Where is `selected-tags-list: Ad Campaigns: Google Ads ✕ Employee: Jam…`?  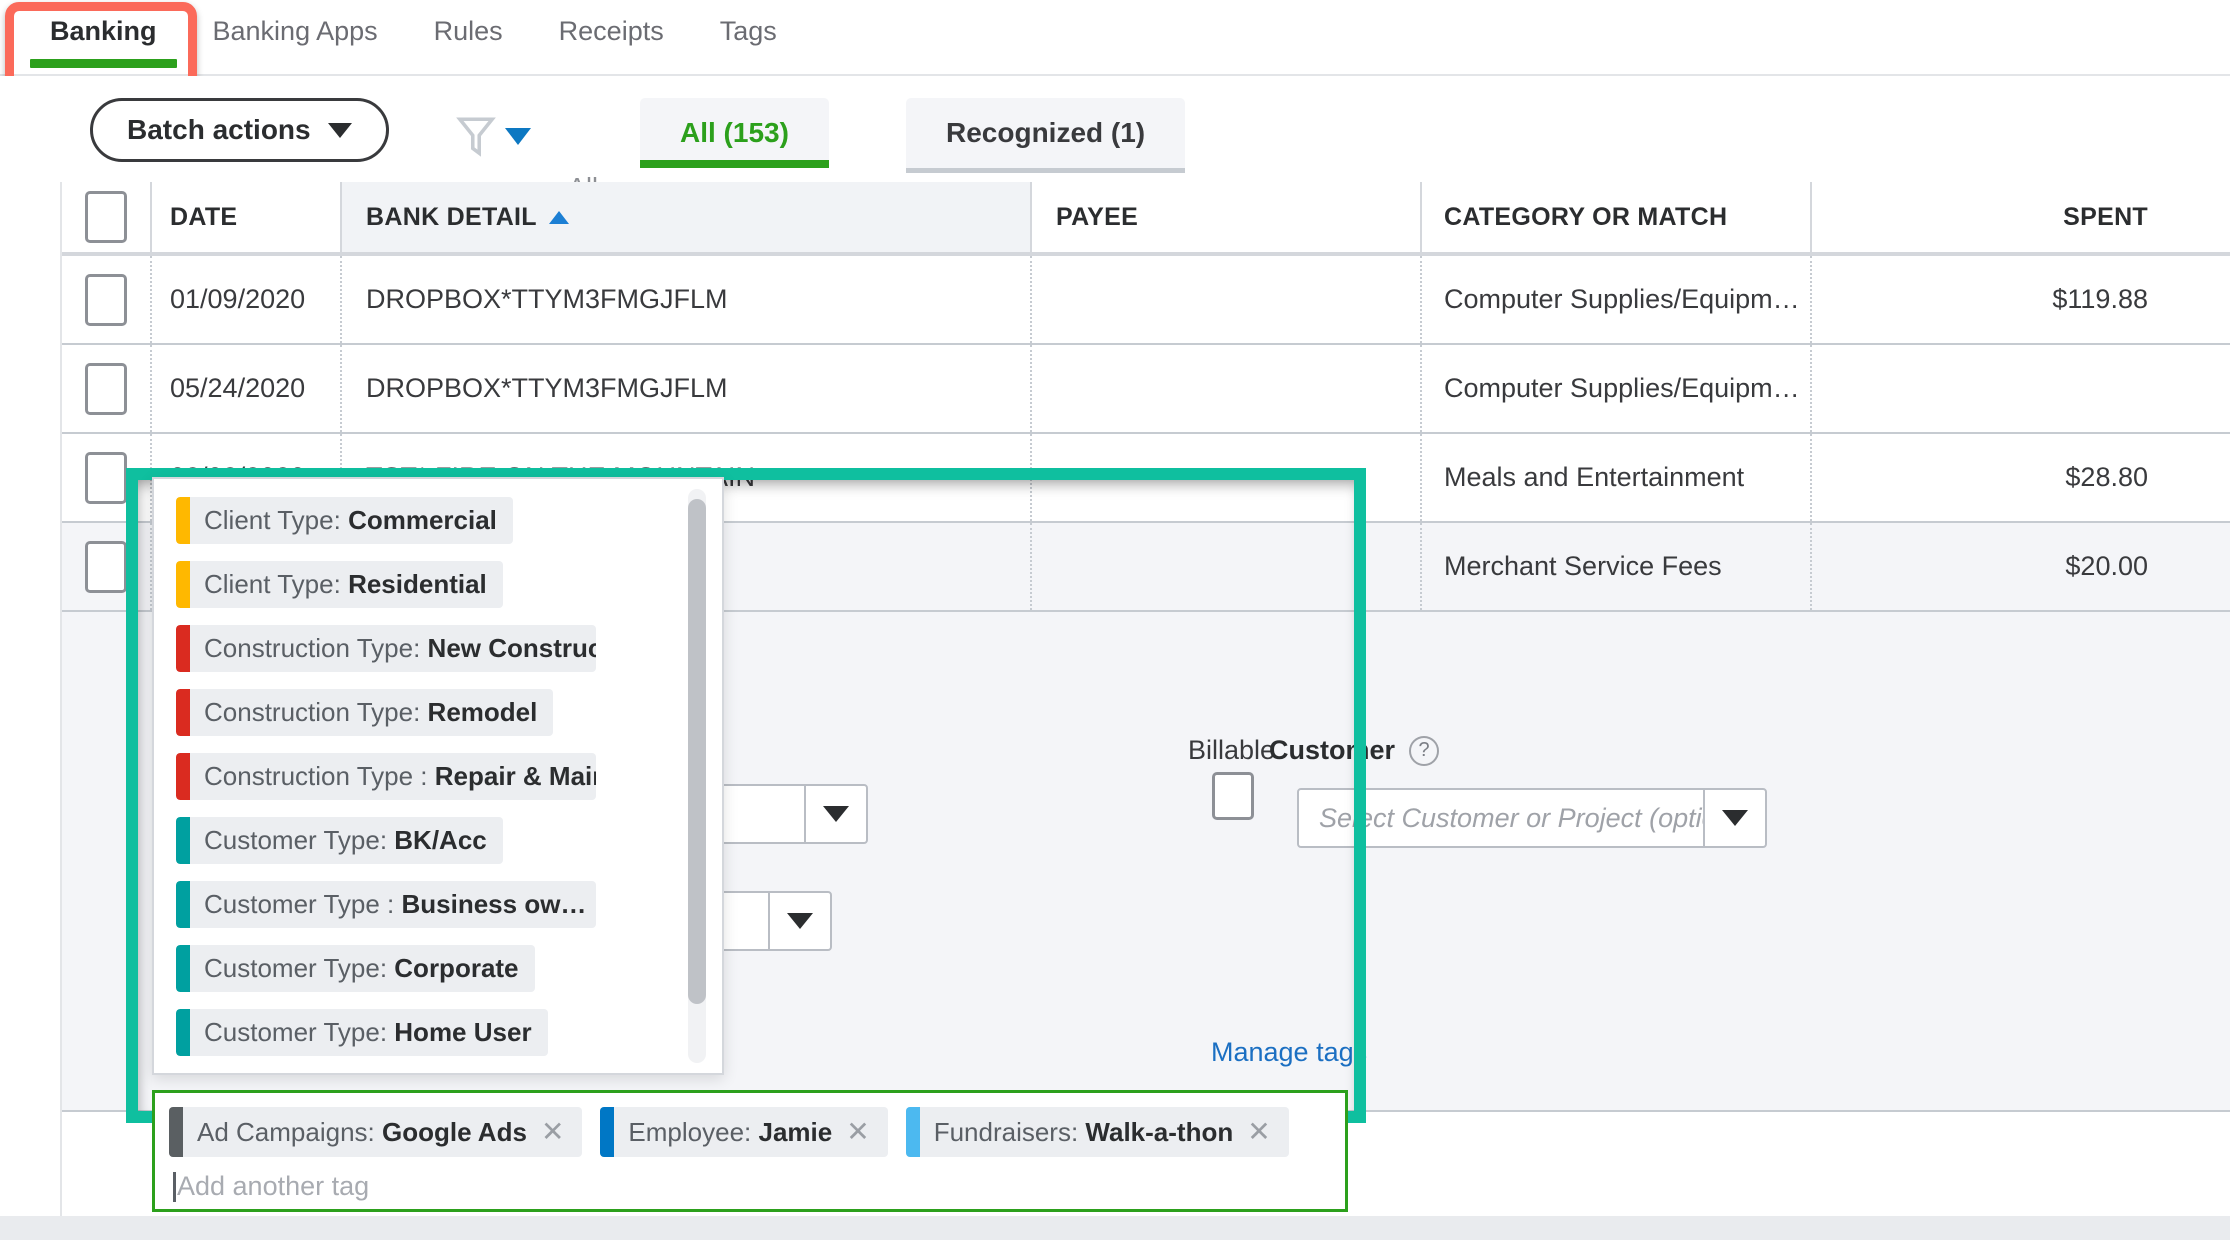
selected-tags-list: Ad Campaigns: Google Ads ✕ Employee: Jam… is located at coordinates (750, 1125).